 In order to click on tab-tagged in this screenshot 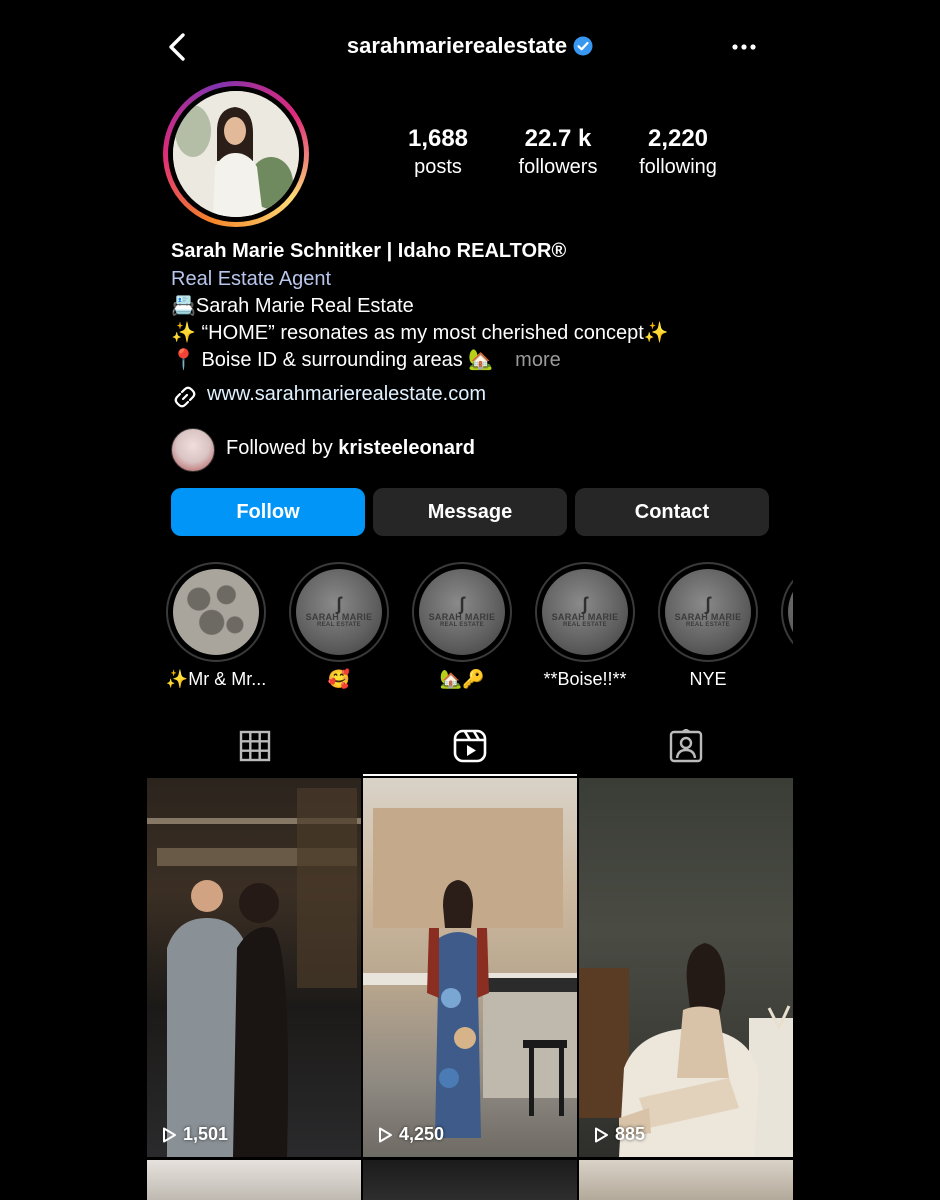, I will do `click(685, 746)`.